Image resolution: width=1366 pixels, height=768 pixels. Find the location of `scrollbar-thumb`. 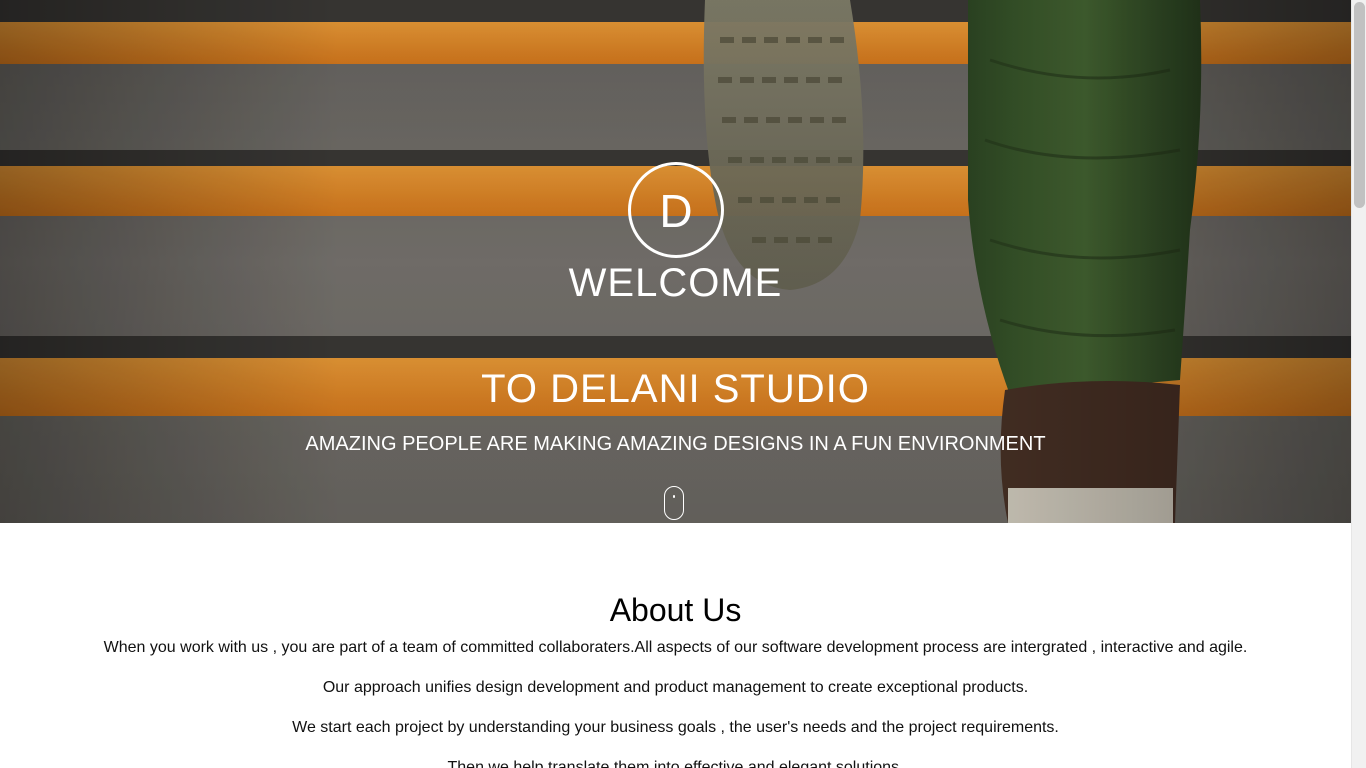

scrollbar-thumb is located at coordinates (1359, 105).